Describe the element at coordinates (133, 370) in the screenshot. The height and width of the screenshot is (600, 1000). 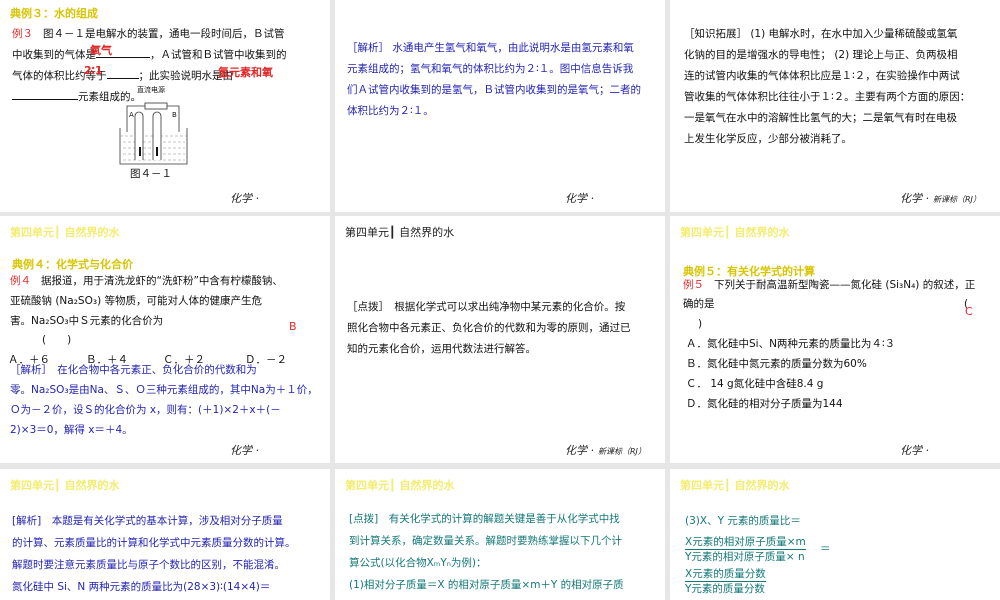
I see `analysis-line: ［解析］ 在化合物中各元素正、负化合价的代数和为` at that location.